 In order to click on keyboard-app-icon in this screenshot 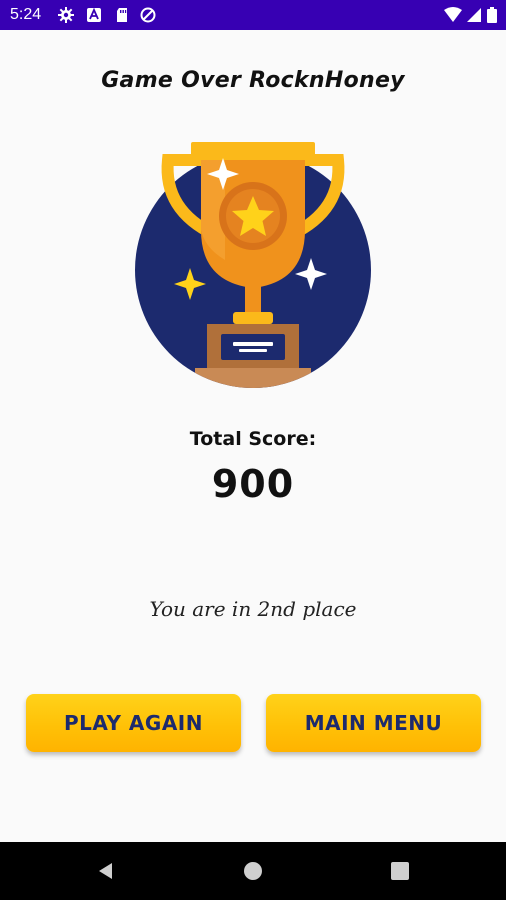, I will do `click(94, 15)`.